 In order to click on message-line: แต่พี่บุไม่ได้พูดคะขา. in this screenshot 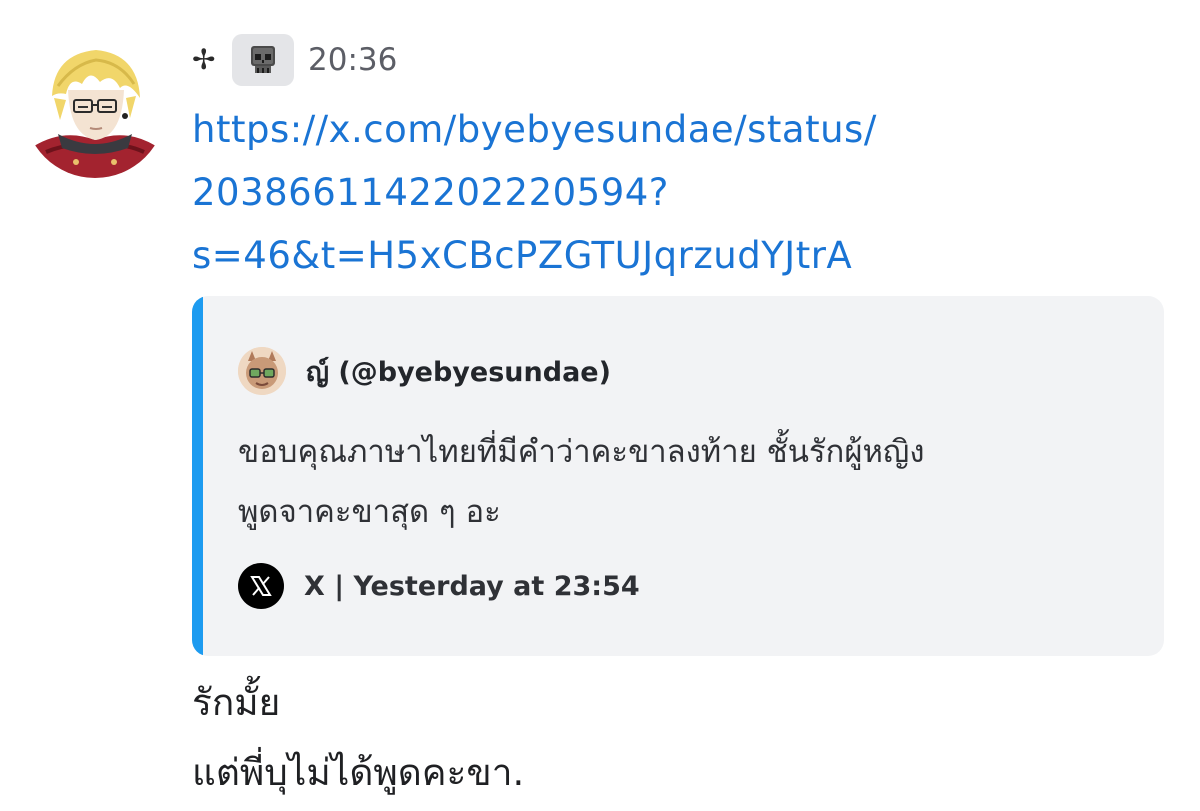, I will do `click(358, 772)`.